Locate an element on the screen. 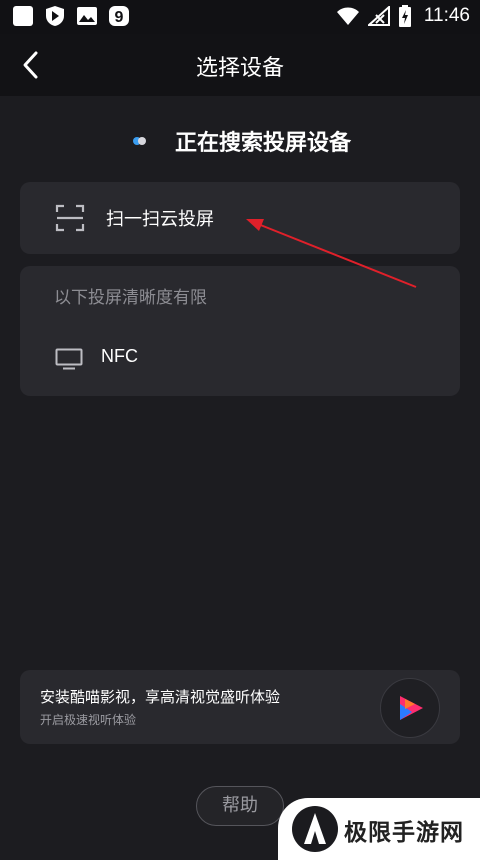  search-status: 正在搜索投屏设备 is located at coordinates (240, 141).